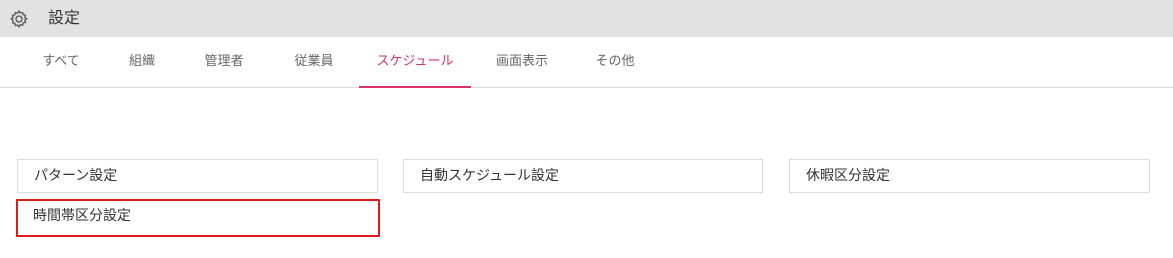  What do you see at coordinates (197, 176) in the screenshot?
I see `pattern-settings-button: パターン設定` at bounding box center [197, 176].